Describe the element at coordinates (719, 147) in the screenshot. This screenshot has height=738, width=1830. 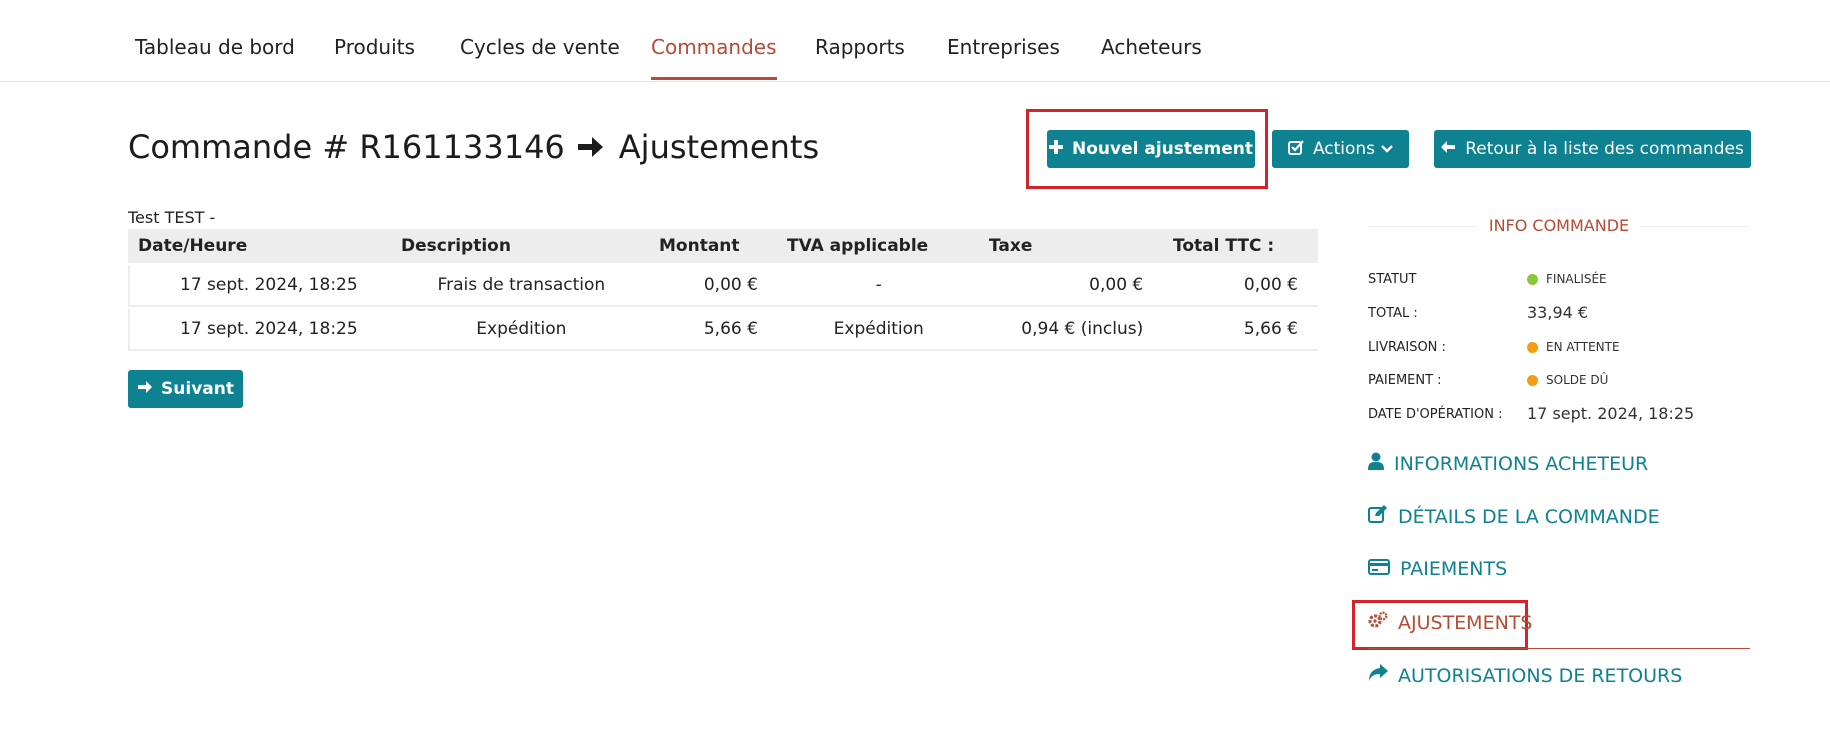
I see `section-name: Ajustements` at that location.